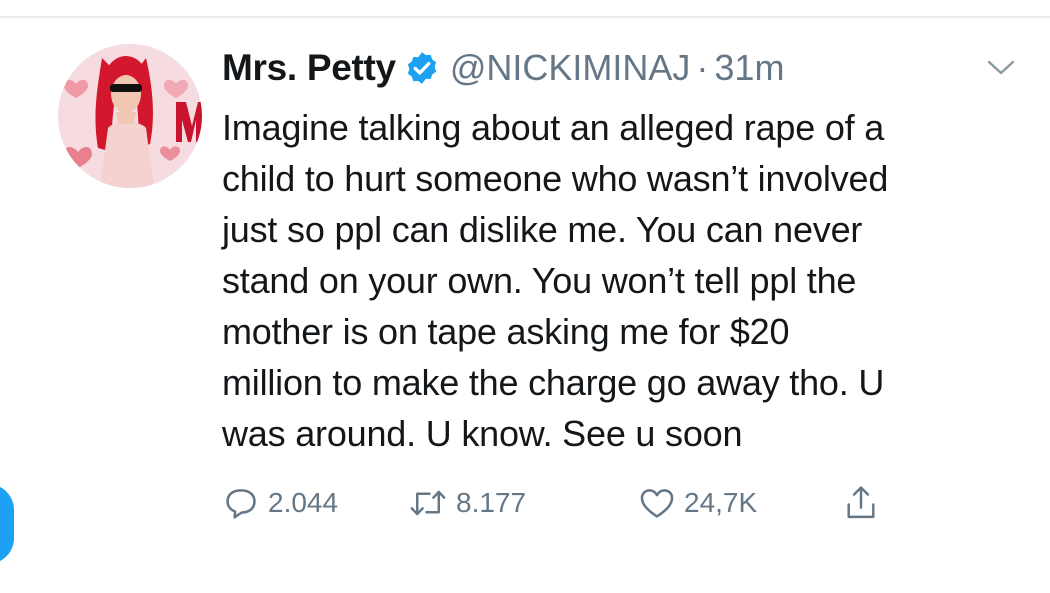  I want to click on reply-button: 2.044, so click(280, 503).